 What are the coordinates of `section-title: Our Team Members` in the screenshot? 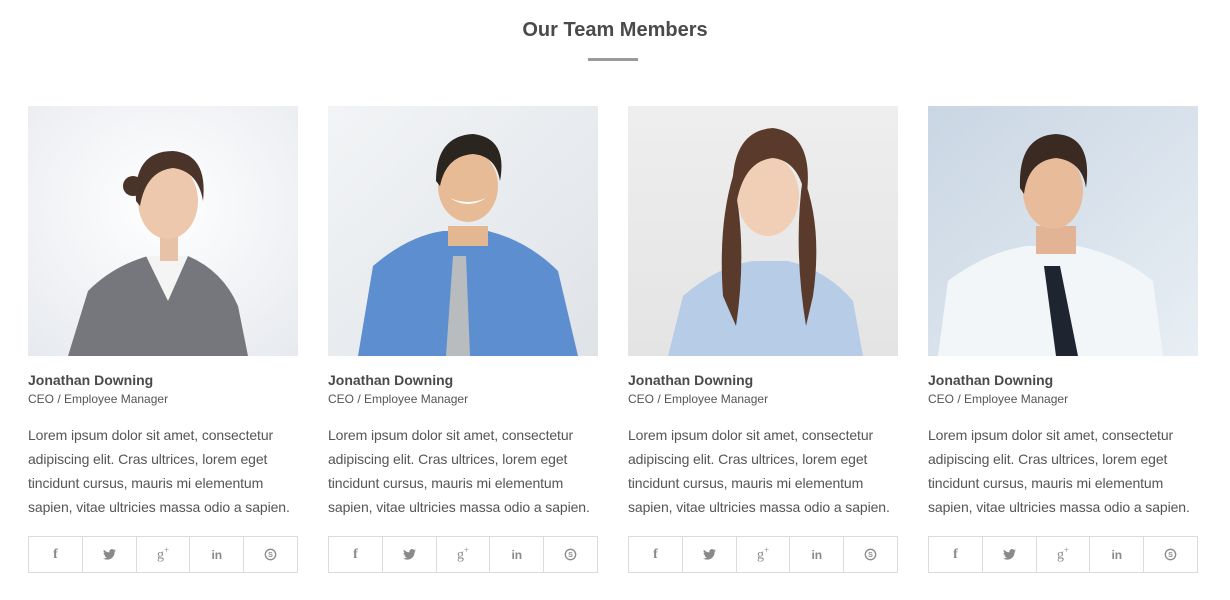 It's located at (615, 30).